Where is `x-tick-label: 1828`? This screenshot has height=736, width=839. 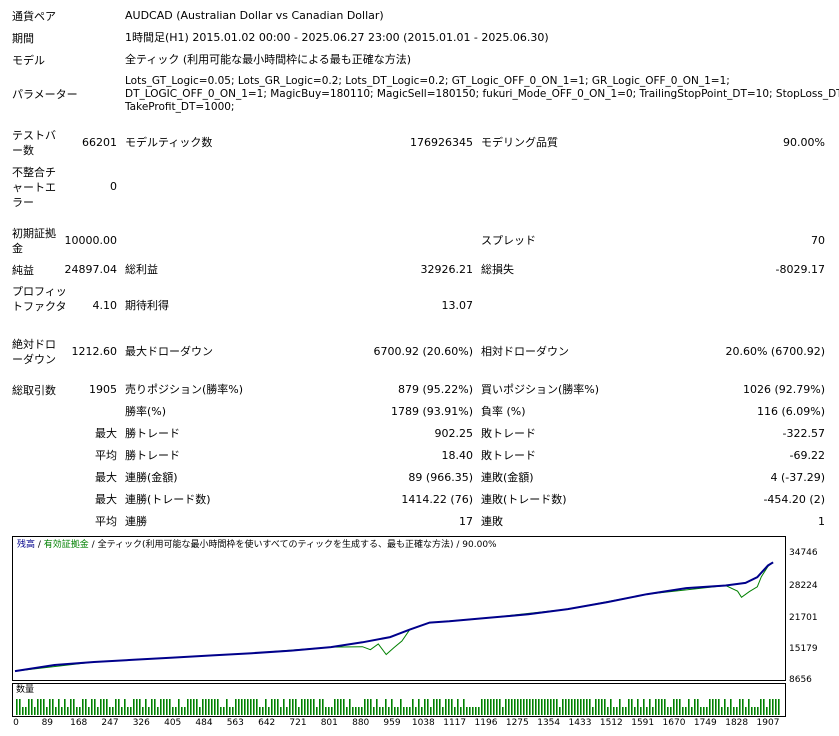 x-tick-label: 1828 is located at coordinates (737, 723).